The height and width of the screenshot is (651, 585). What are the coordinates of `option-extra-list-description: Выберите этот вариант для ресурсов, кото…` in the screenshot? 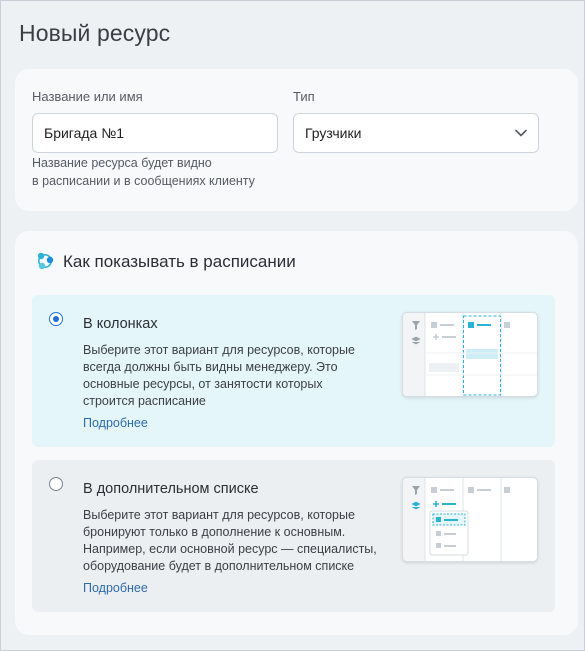 It's located at (233, 541).